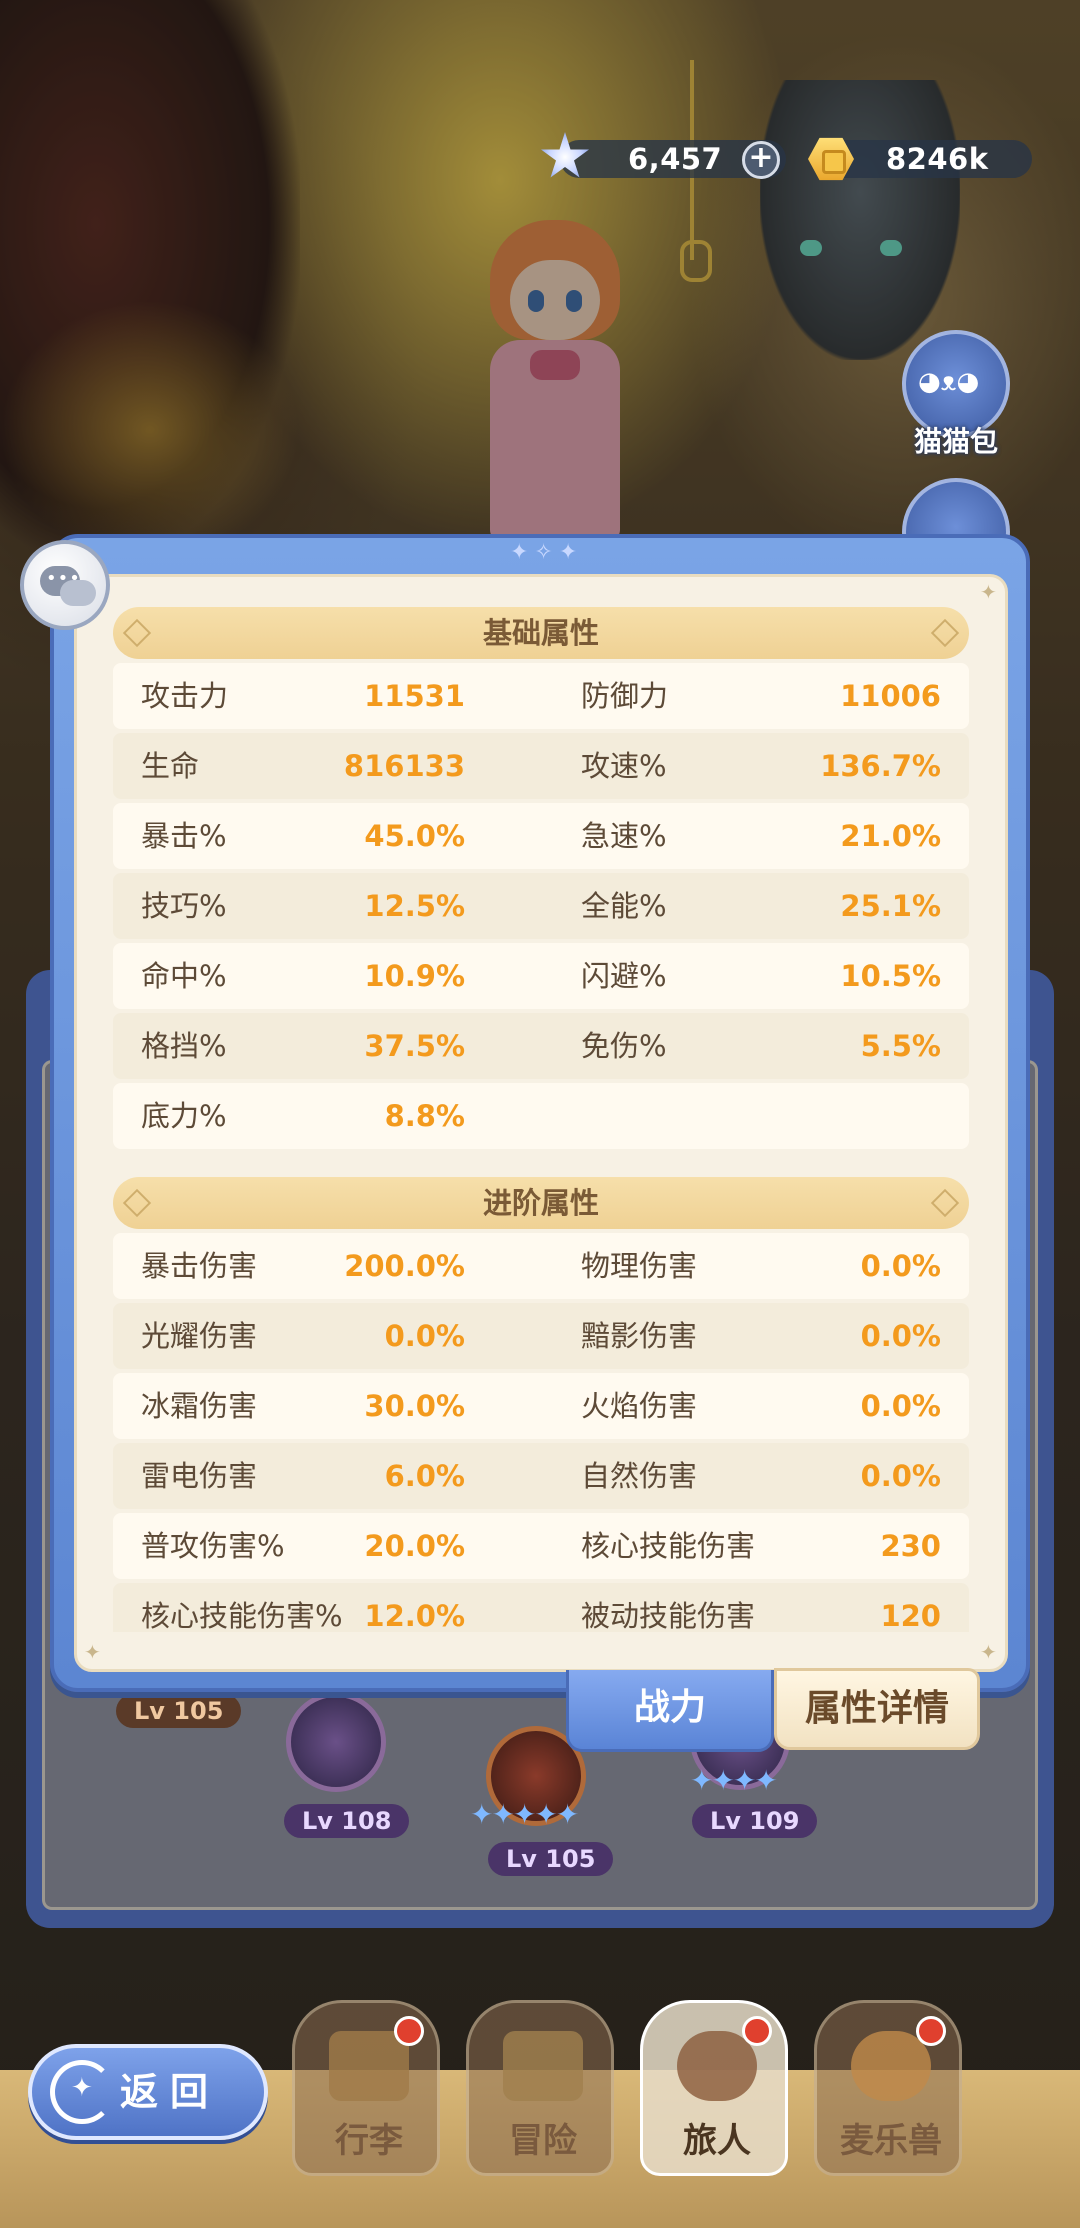 The image size is (1080, 2228). What do you see at coordinates (624, 766) in the screenshot?
I see `stat-name: 攻速%` at bounding box center [624, 766].